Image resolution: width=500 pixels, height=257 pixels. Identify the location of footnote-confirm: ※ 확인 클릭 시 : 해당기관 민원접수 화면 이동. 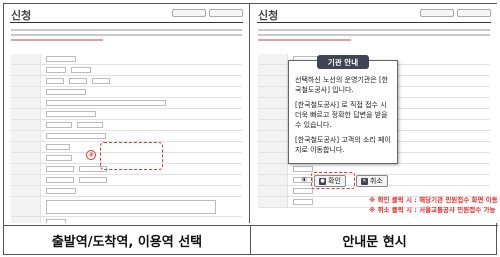
(433, 200).